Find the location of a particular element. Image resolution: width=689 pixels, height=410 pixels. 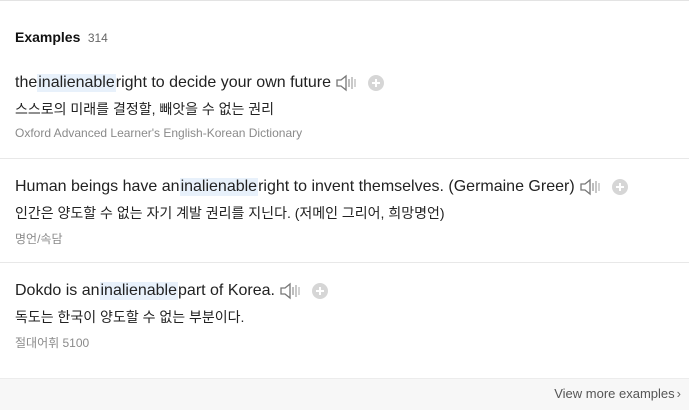

examples-footer: View more examples › is located at coordinates (344, 394).